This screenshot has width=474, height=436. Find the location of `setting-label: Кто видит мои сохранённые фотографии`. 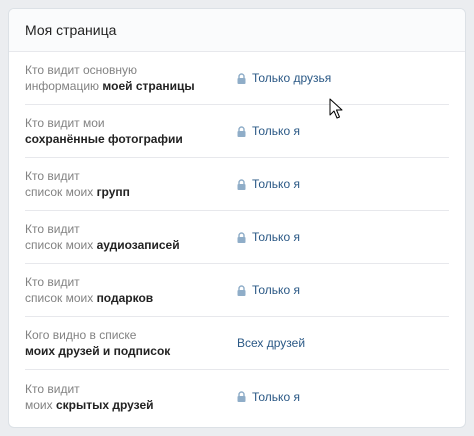

setting-label: Кто видит мои сохранённые фотографии is located at coordinates (104, 131).